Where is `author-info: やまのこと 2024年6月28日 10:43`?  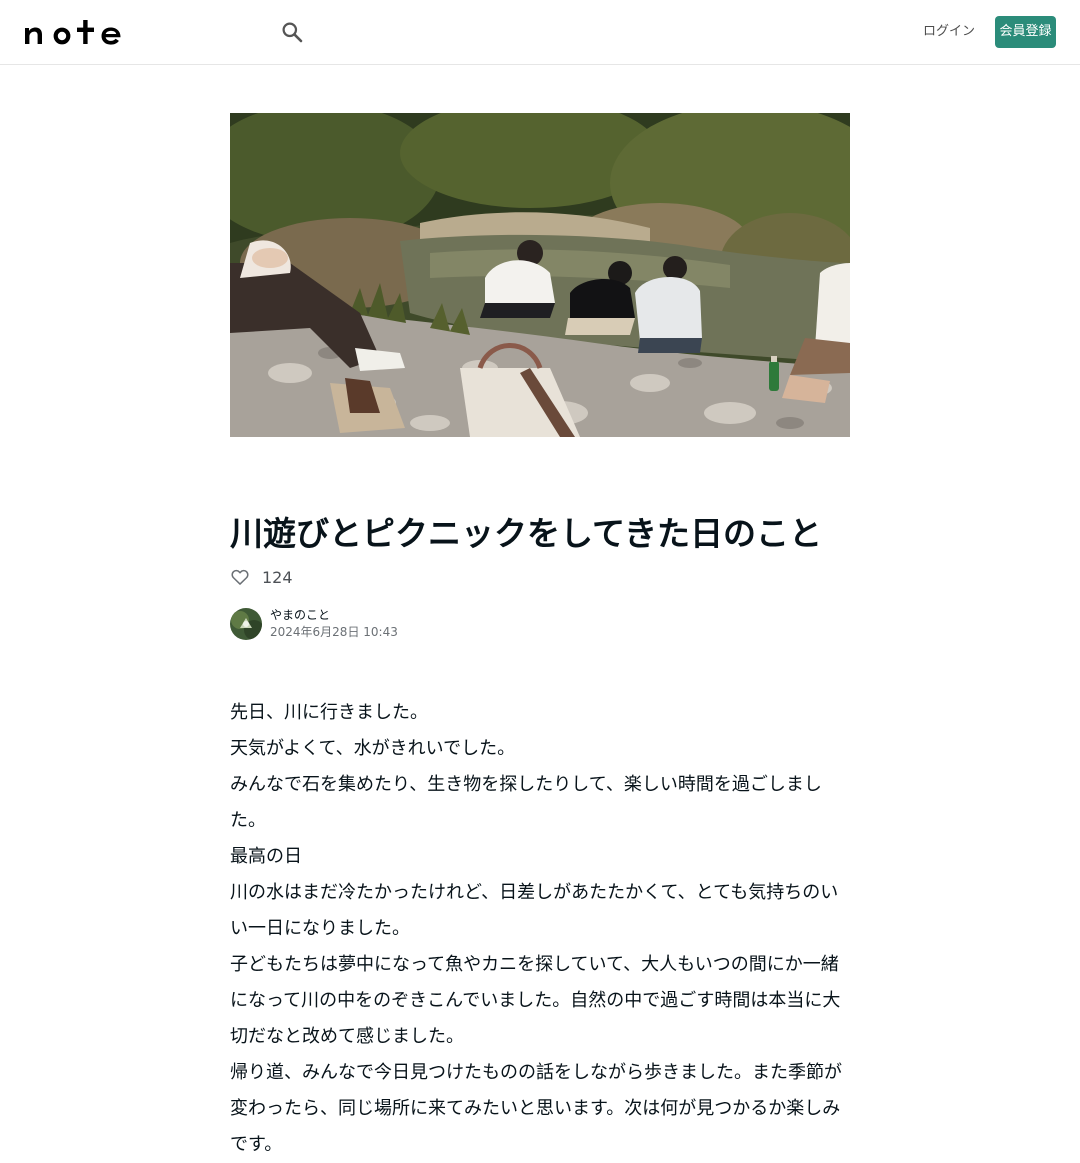 author-info: やまのこと 2024年6月28日 10:43 is located at coordinates (314, 624).